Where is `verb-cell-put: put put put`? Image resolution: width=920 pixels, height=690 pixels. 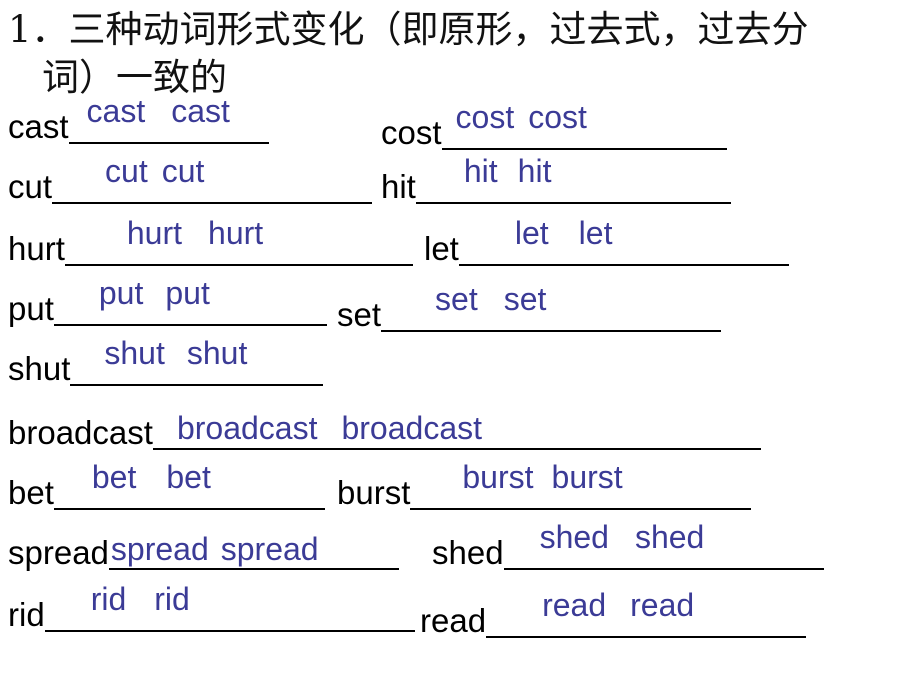 verb-cell-put: put put put is located at coordinates (167, 302).